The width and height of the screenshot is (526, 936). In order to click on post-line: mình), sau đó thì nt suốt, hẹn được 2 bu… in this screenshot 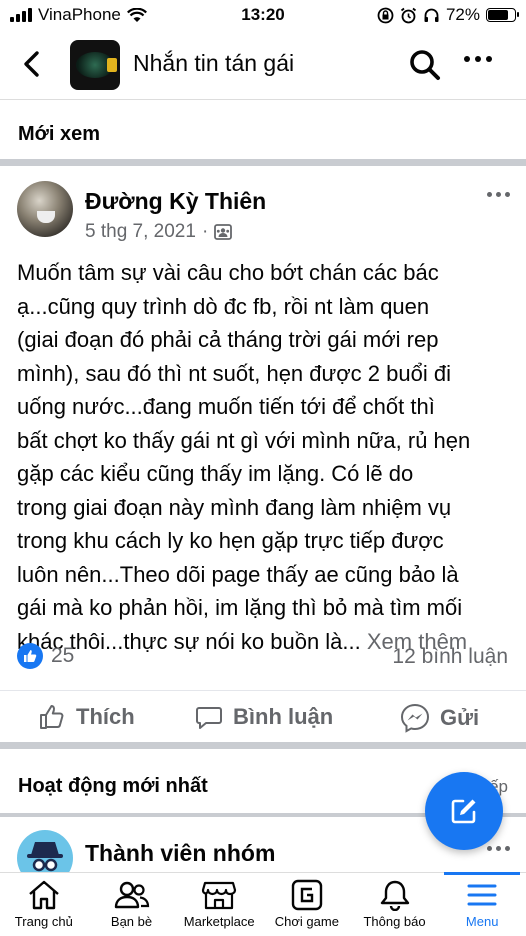, I will do `click(234, 373)`.